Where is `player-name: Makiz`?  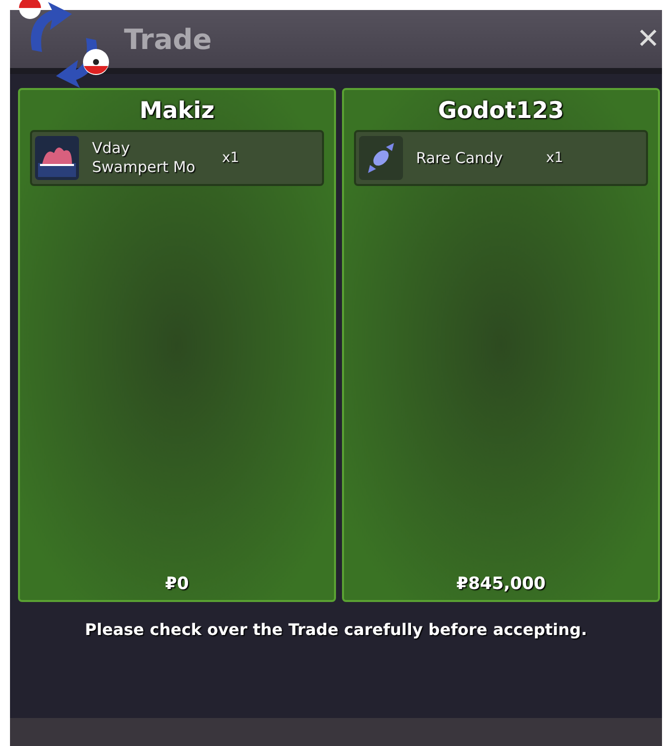
player-name: Makiz is located at coordinates (177, 111).